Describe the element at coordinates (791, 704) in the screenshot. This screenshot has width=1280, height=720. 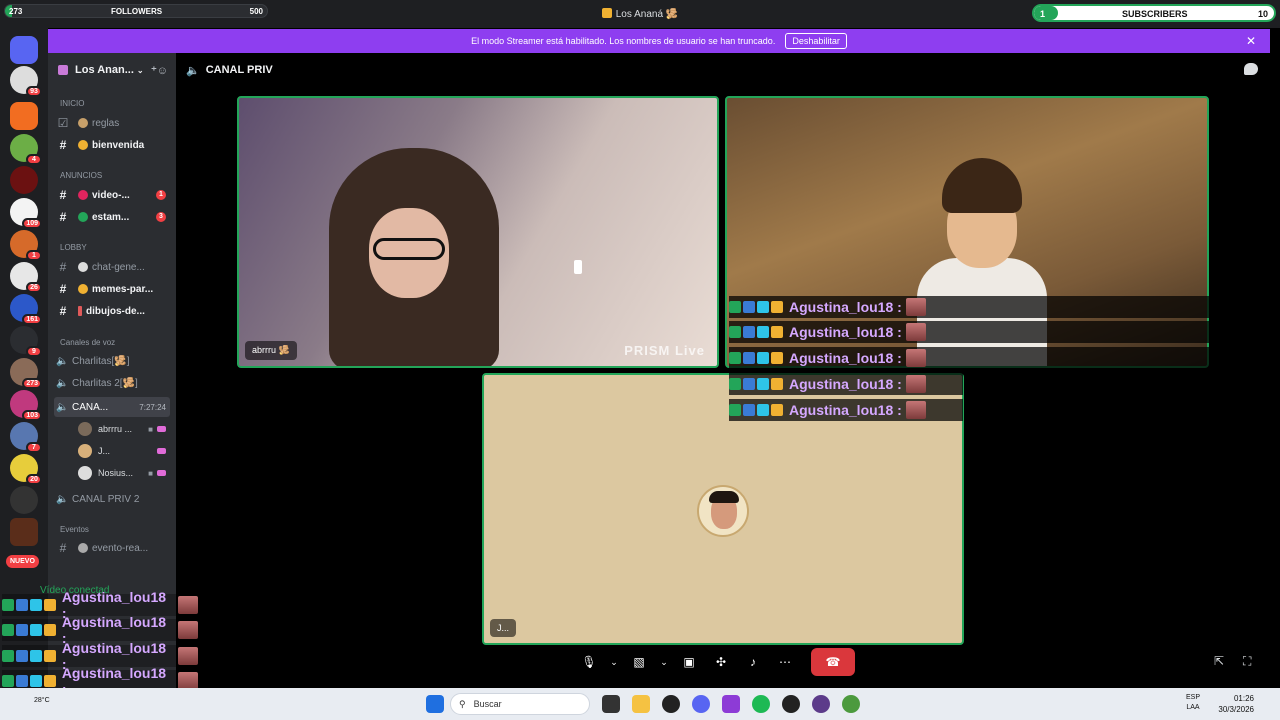
I see `obs-icon` at that location.